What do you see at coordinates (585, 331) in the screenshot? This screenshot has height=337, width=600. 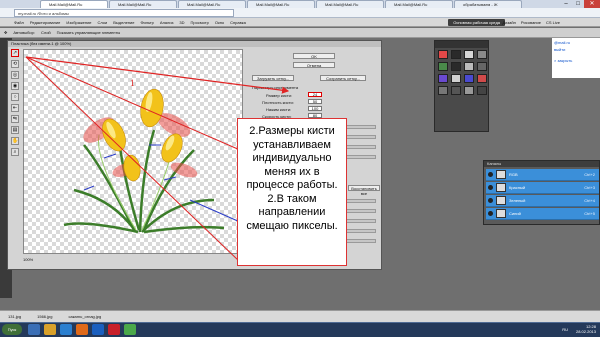 I see `clock-date: 28.02.2013` at bounding box center [585, 331].